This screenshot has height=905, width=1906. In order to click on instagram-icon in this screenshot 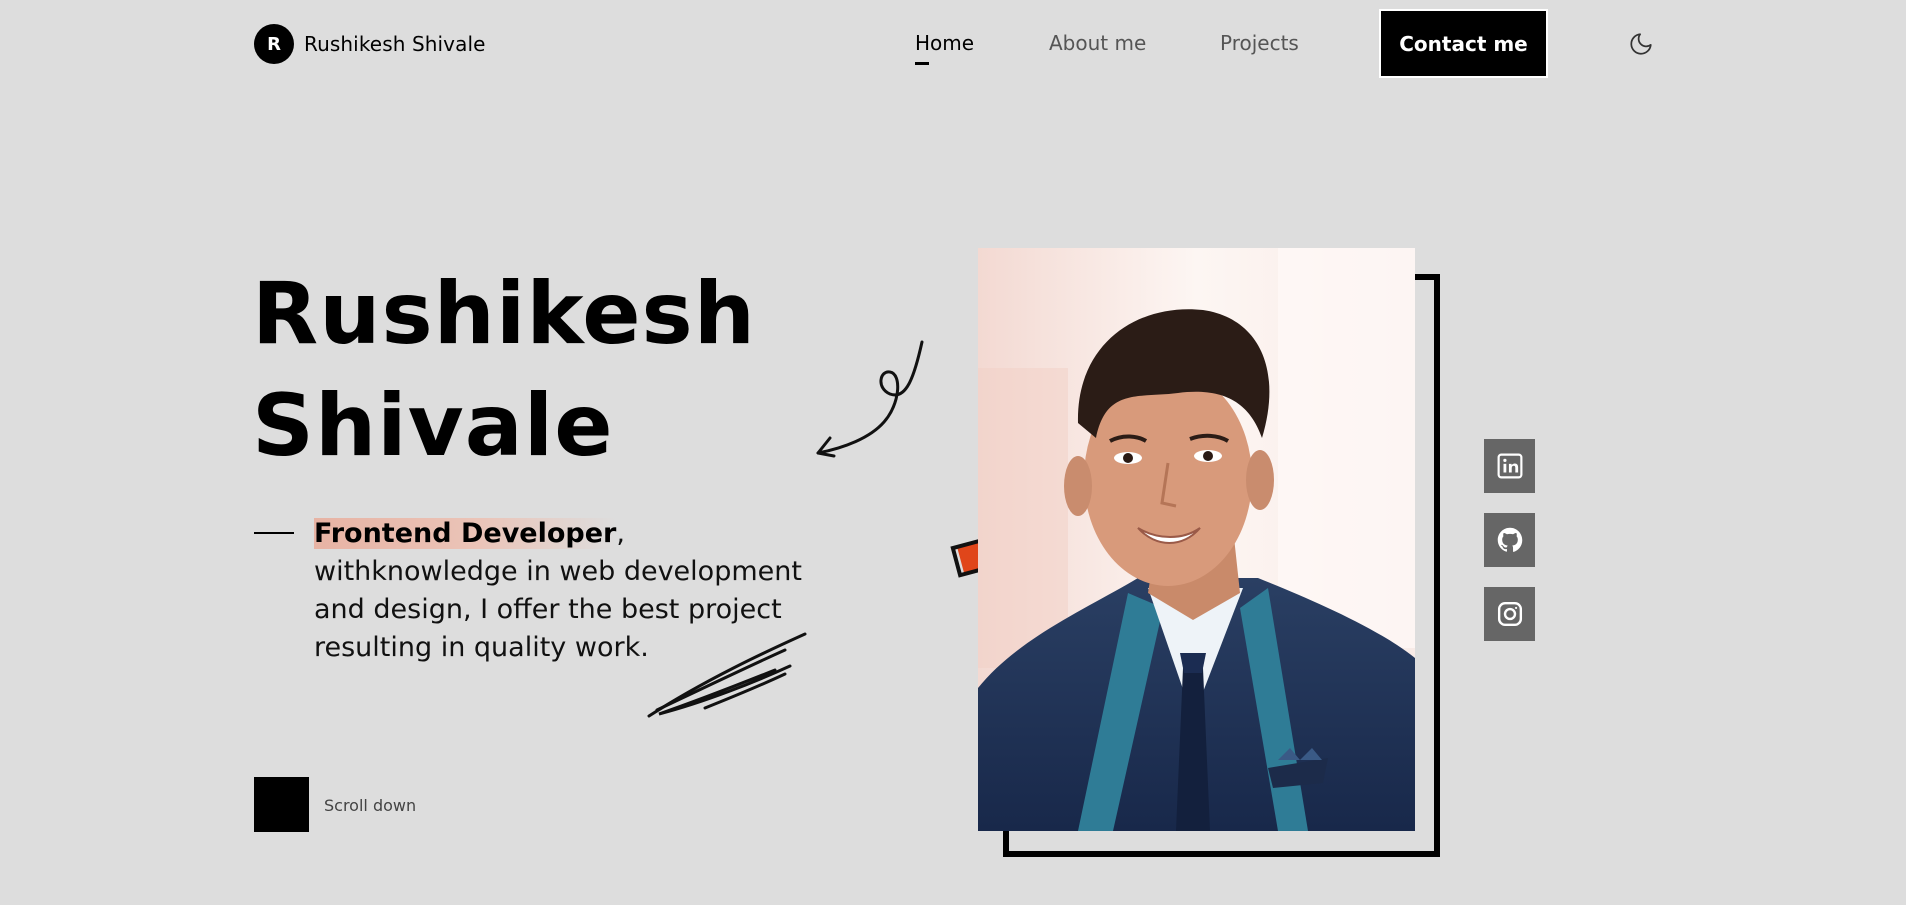, I will do `click(1509, 614)`.